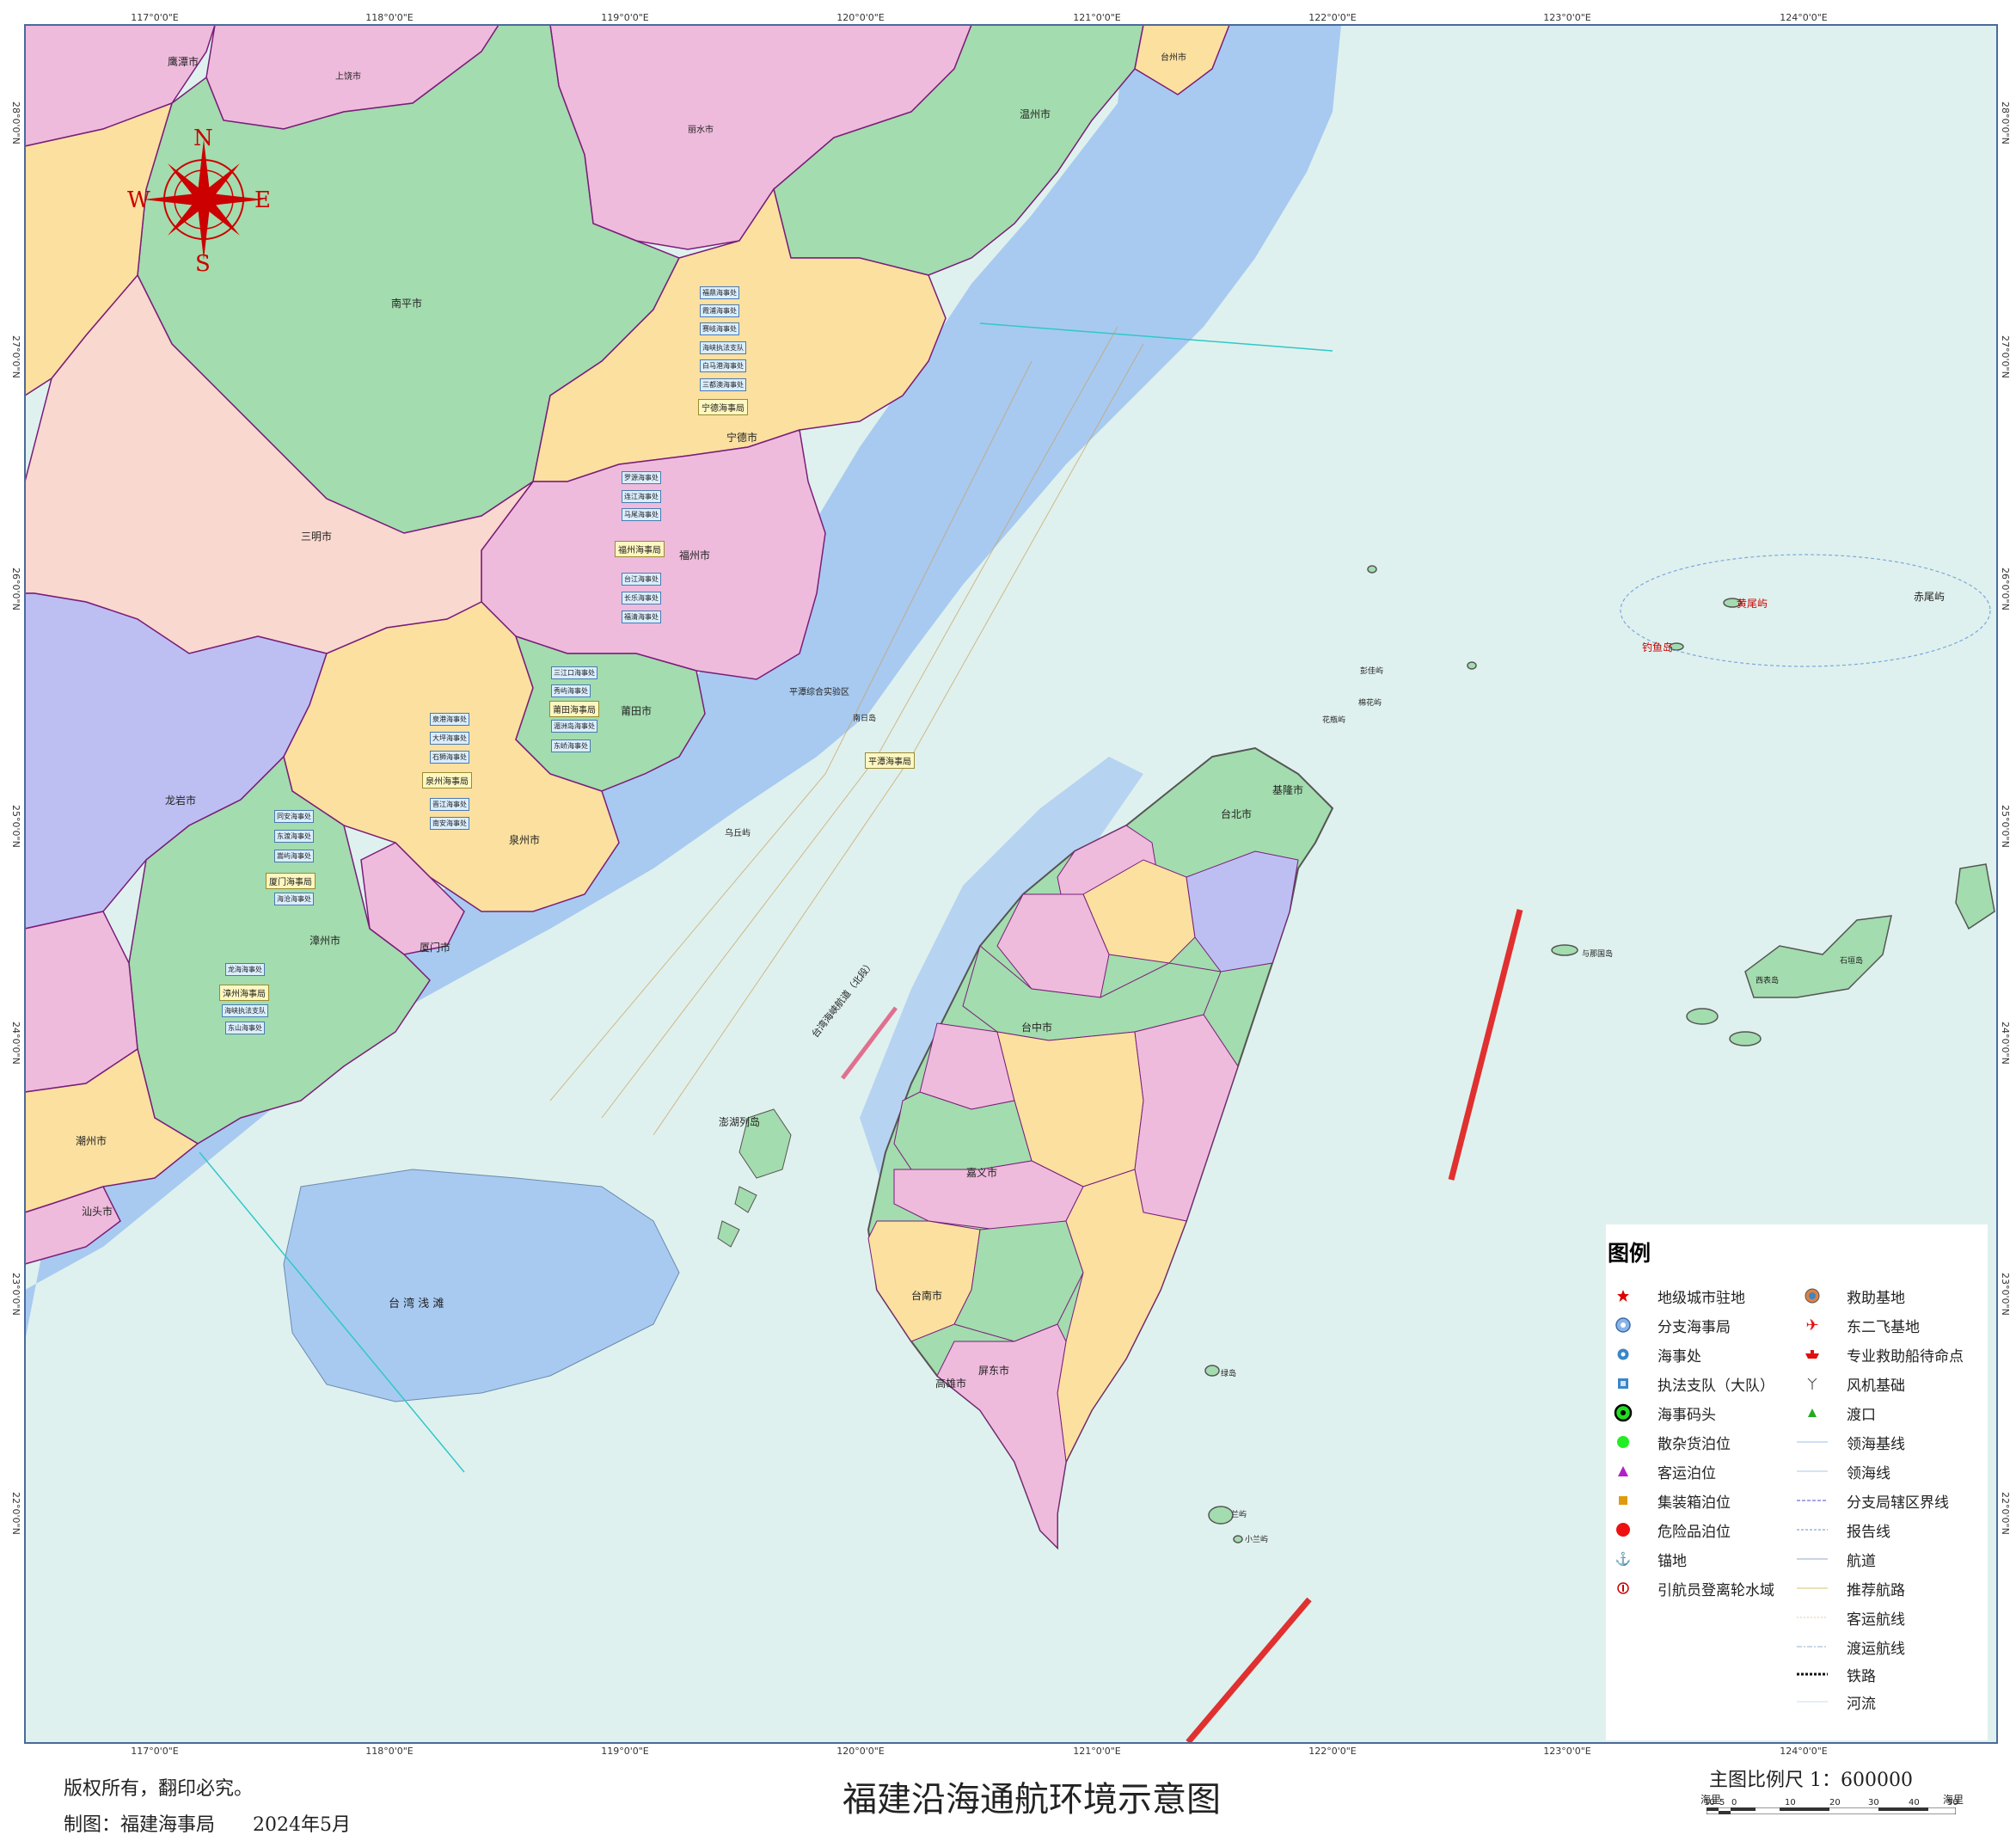  I want to click on label-chiwei: 赤尾屿, so click(1930, 597).